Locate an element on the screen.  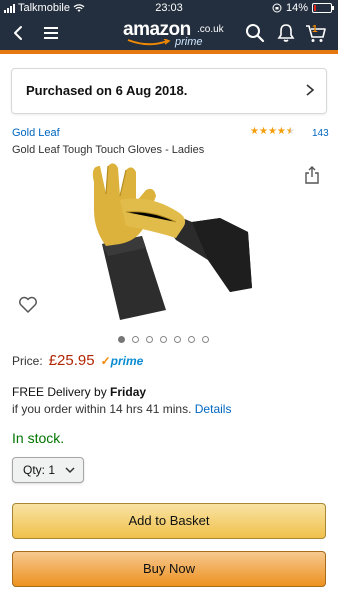
price-row: Price: £25.95 ✓prime is located at coordinates (77, 360).